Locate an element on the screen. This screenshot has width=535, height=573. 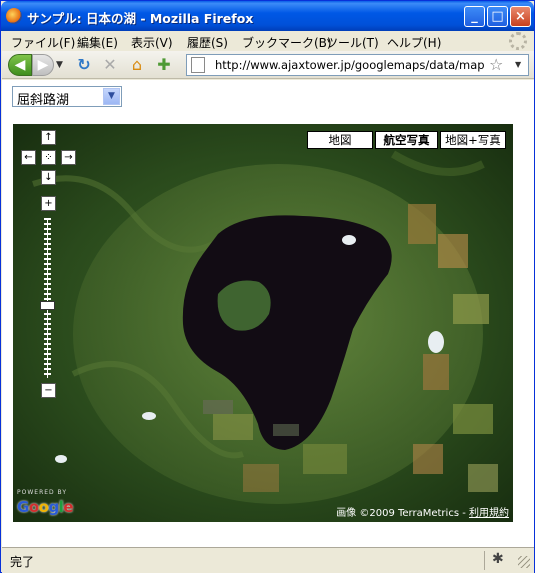
resize-grip-icon is located at coordinates (524, 562).